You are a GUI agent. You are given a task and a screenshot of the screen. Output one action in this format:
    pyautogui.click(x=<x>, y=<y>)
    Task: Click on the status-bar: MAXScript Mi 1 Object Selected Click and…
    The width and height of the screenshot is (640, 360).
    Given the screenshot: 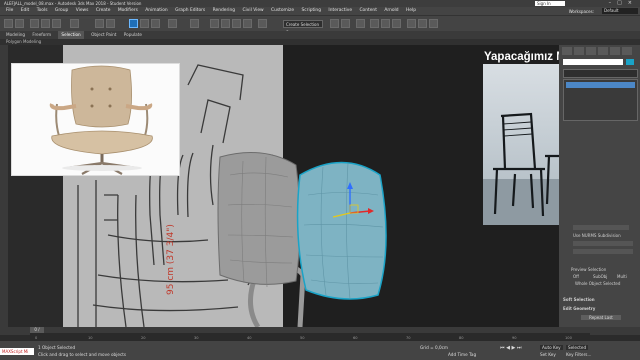 What is the action you would take?
    pyautogui.click(x=320, y=350)
    